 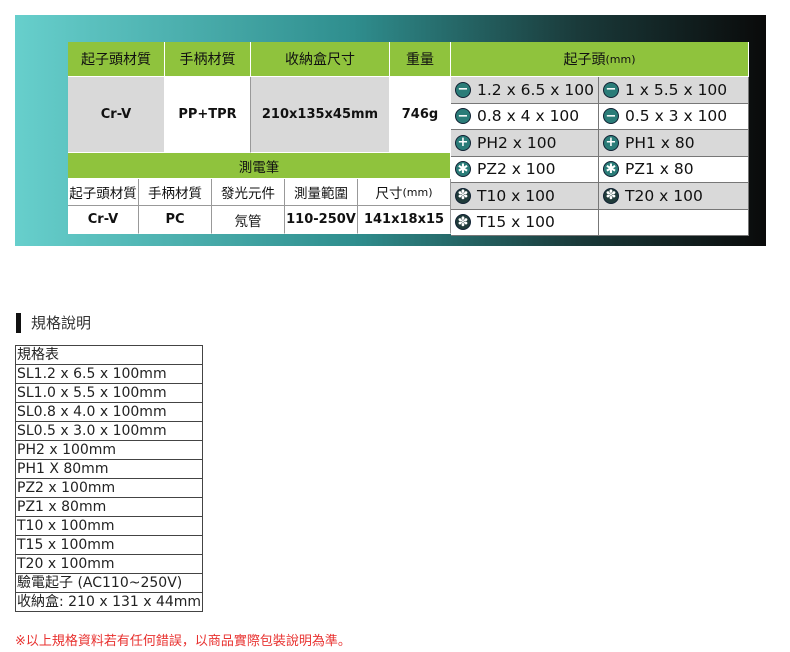 I want to click on spec-list-row: PH2 x 100mm, so click(x=109, y=450).